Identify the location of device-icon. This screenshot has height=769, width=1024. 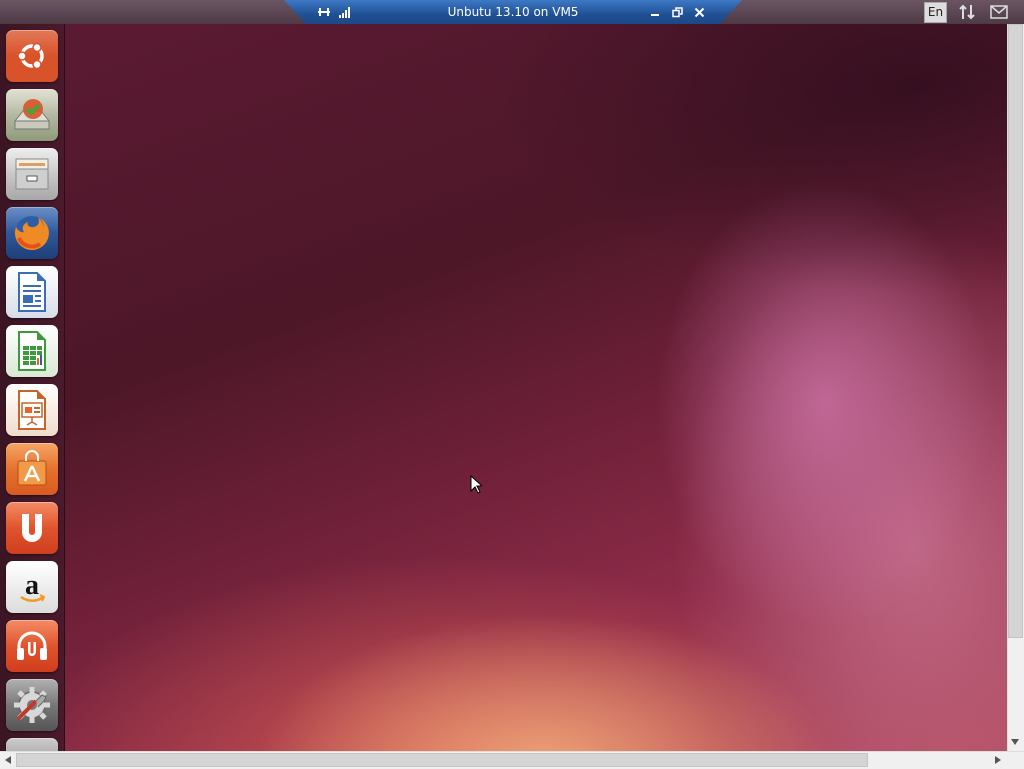
(32, 750).